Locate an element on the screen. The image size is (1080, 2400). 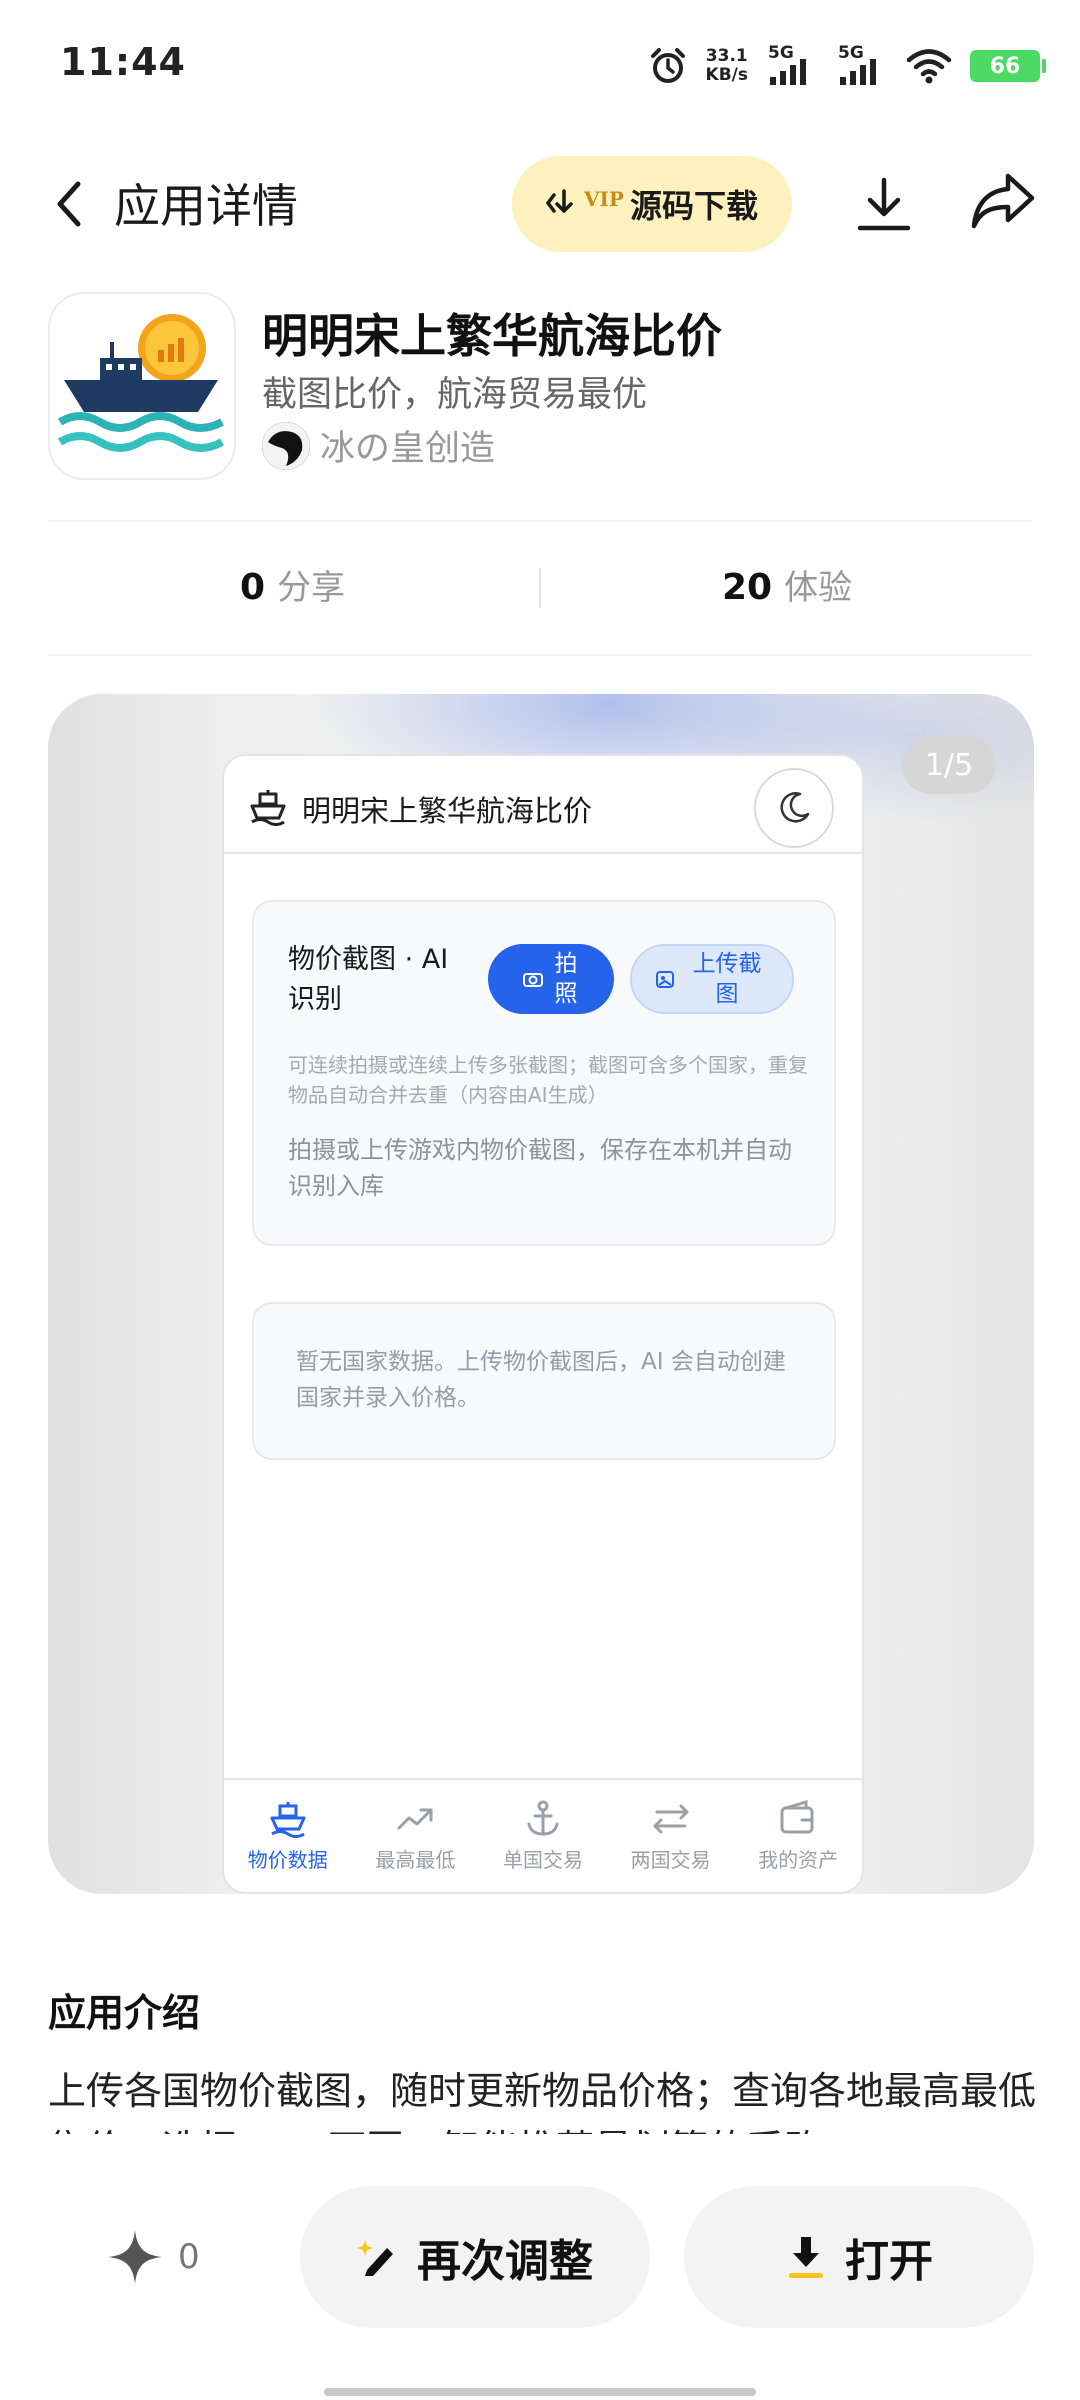
app-logo is located at coordinates (142, 386).